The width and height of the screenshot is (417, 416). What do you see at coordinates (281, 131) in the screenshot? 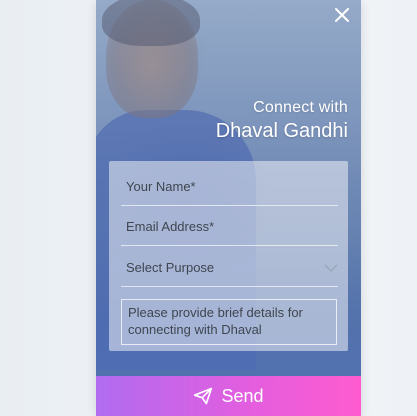
I see `person-name: Dhaval Gandhi` at bounding box center [281, 131].